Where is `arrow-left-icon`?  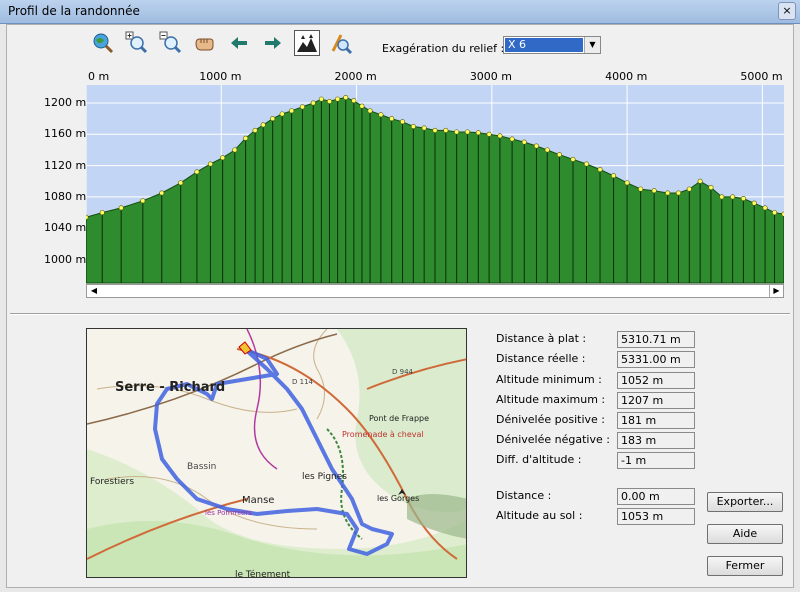
arrow-left-icon is located at coordinates (239, 43).